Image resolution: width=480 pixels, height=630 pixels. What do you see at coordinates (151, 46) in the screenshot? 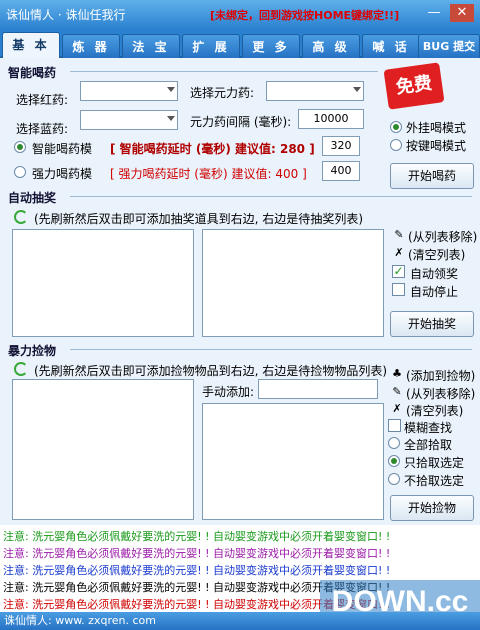
I see `tab-magic-item: 法 宝` at bounding box center [151, 46].